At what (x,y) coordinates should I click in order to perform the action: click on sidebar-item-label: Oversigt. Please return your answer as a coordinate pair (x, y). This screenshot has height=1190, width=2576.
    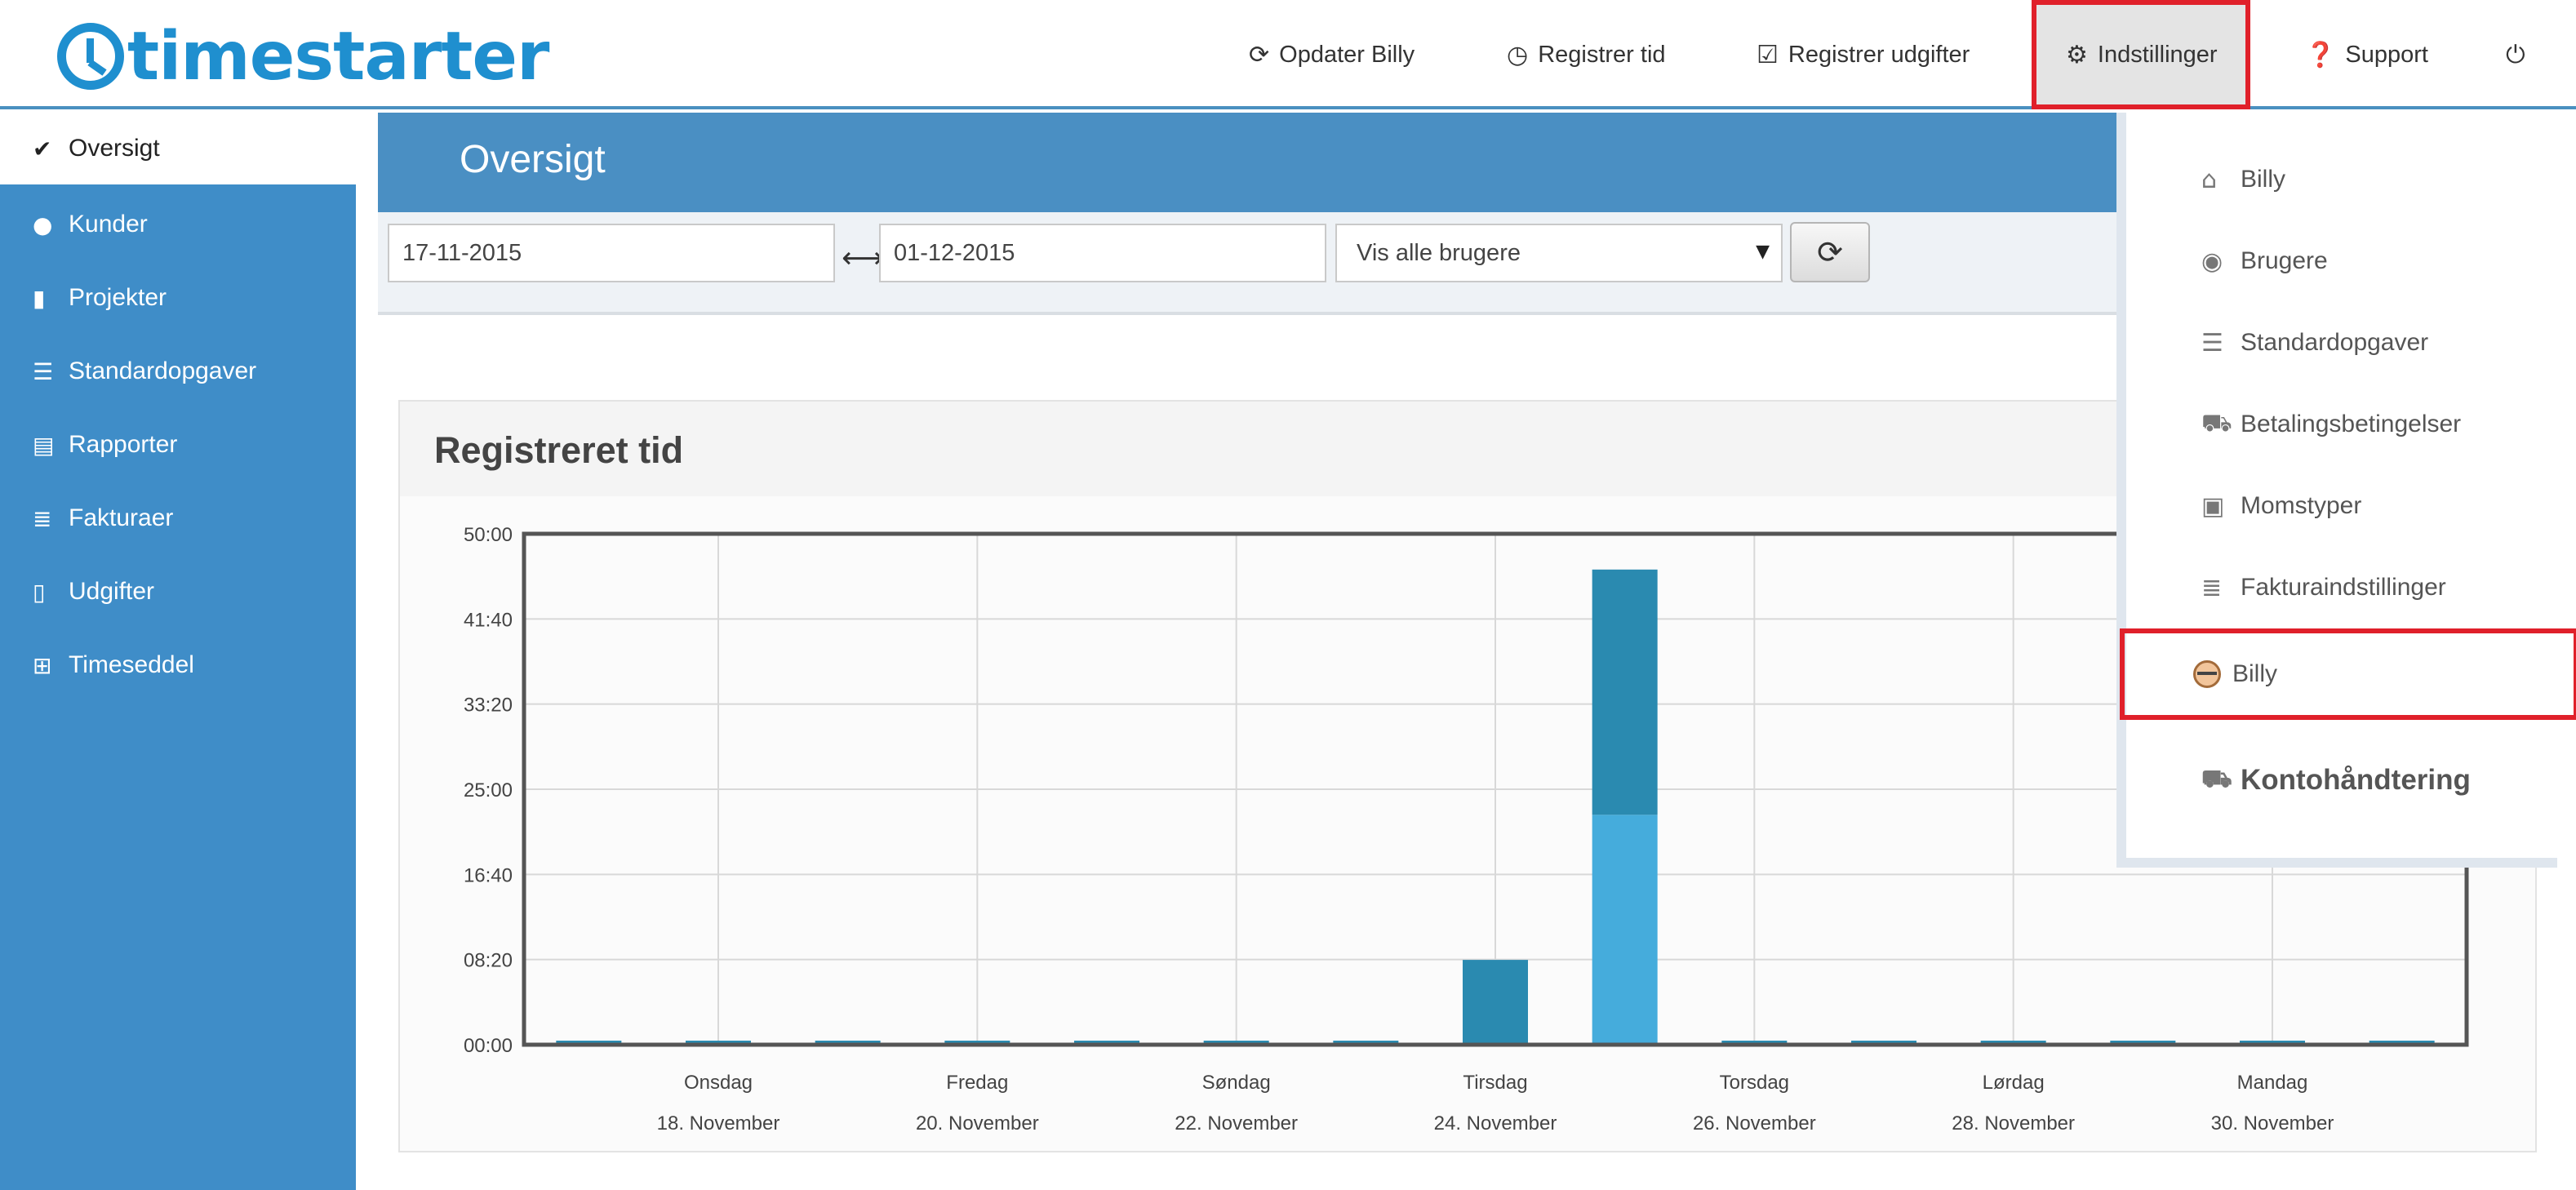
    Looking at the image, I should click on (114, 149).